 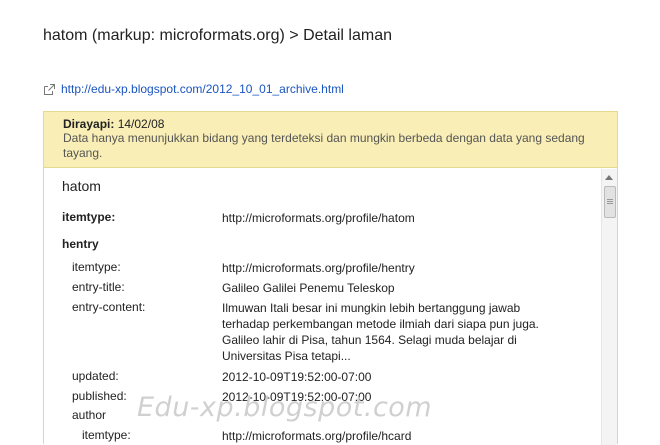 I want to click on author-itemtype-label: itemtype:, so click(x=106, y=435).